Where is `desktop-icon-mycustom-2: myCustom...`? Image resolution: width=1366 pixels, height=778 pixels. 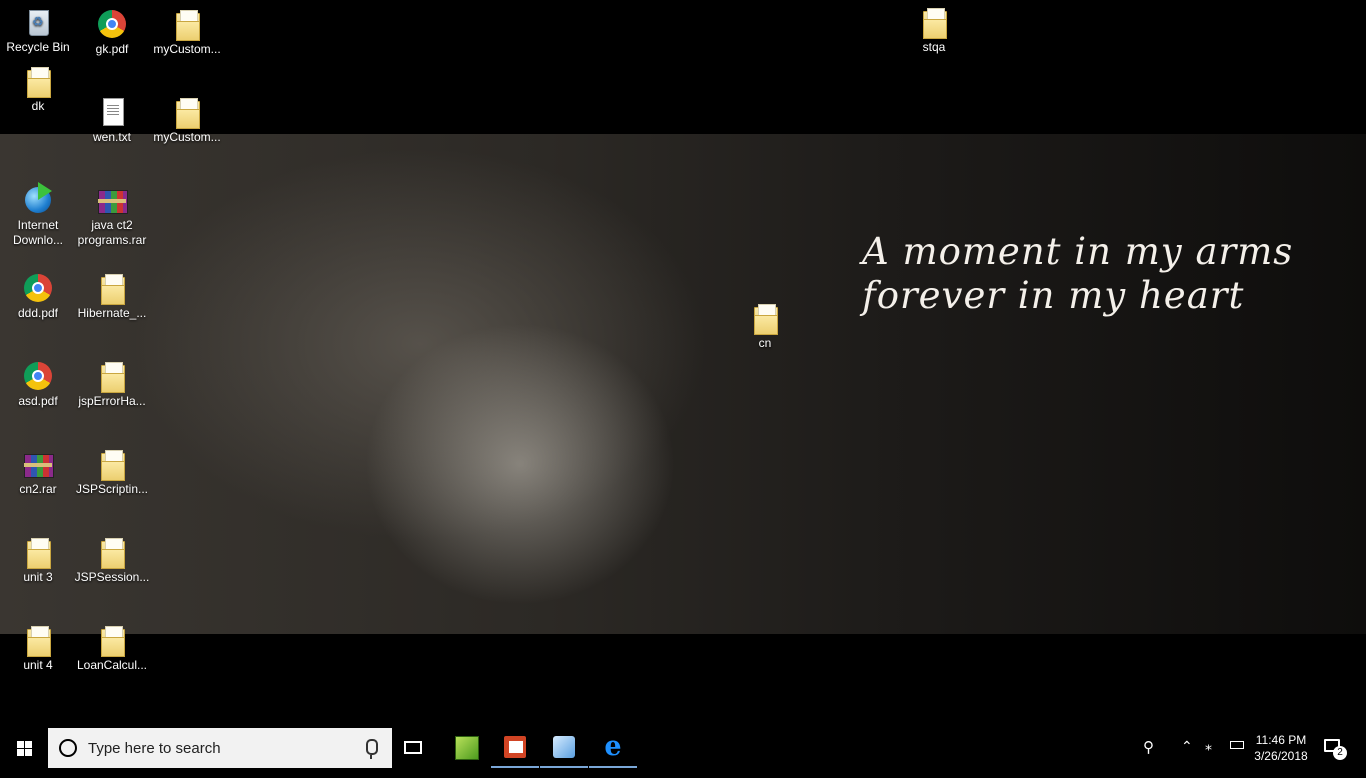 desktop-icon-mycustom-2: myCustom... is located at coordinates (187, 120).